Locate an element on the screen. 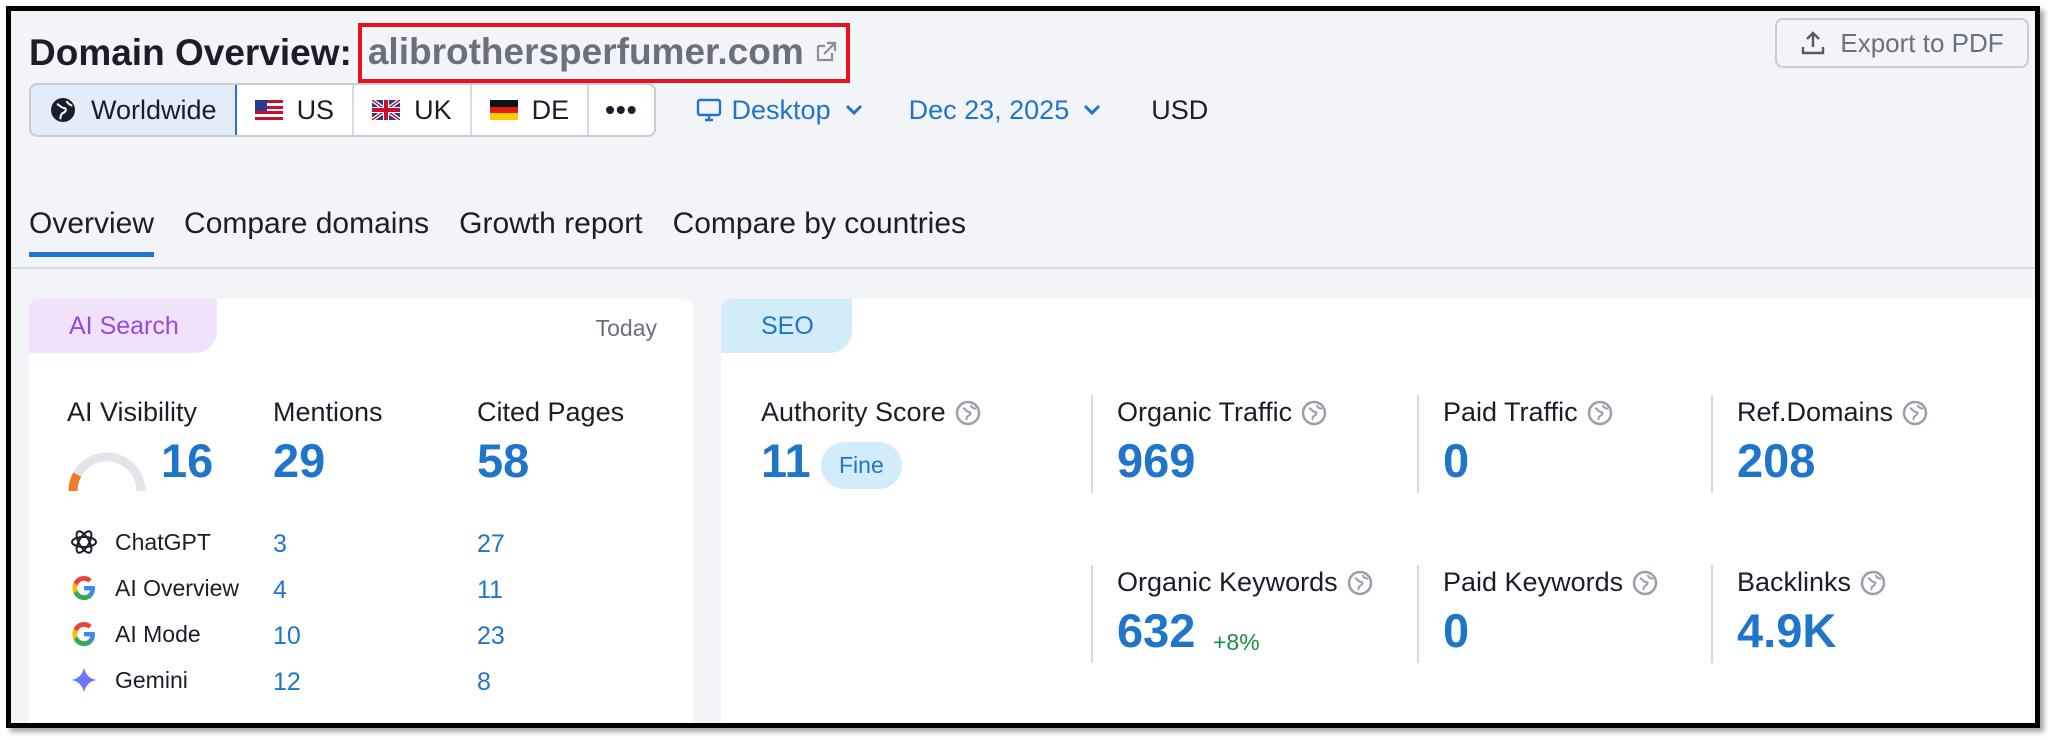 Image resolution: width=2048 pixels, height=740 pixels. paid-traffic-label-text: Paid Traffic is located at coordinates (1510, 412).